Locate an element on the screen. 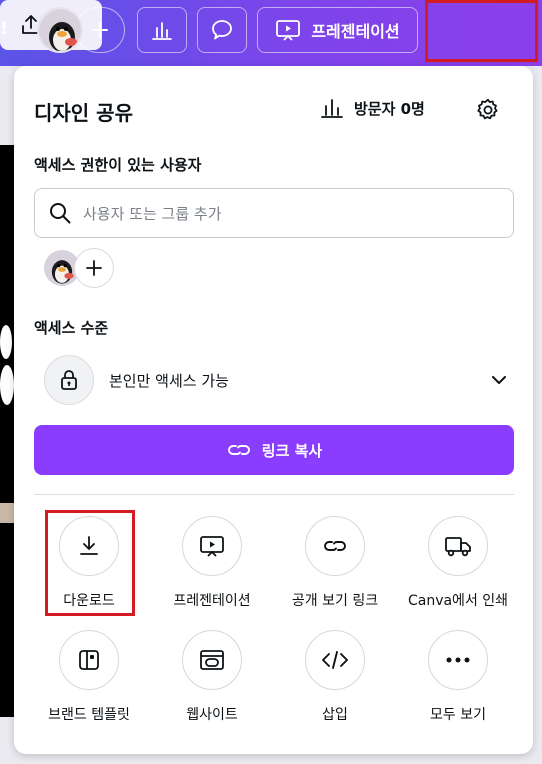 The image size is (542, 764). search-placeholder: 사용자 또는 그룹 추가 is located at coordinates (152, 213).